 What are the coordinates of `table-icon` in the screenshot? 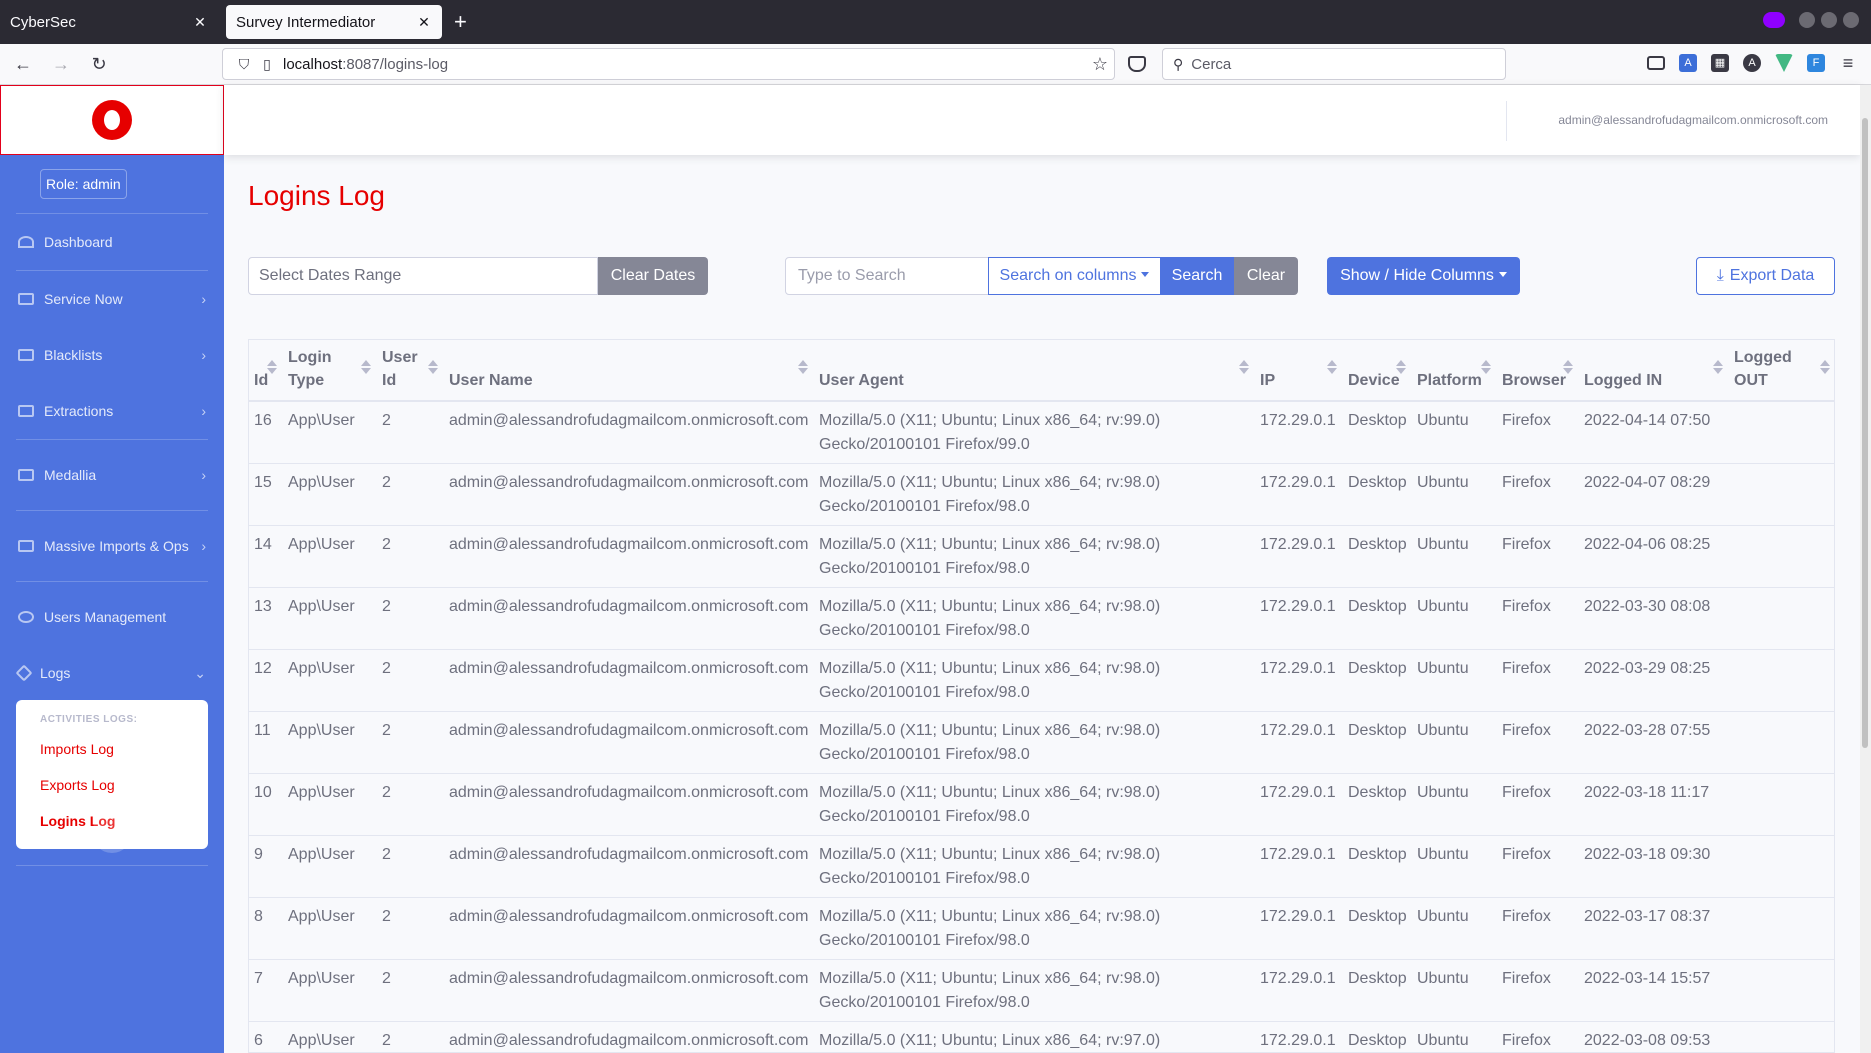 It's located at (26, 411).